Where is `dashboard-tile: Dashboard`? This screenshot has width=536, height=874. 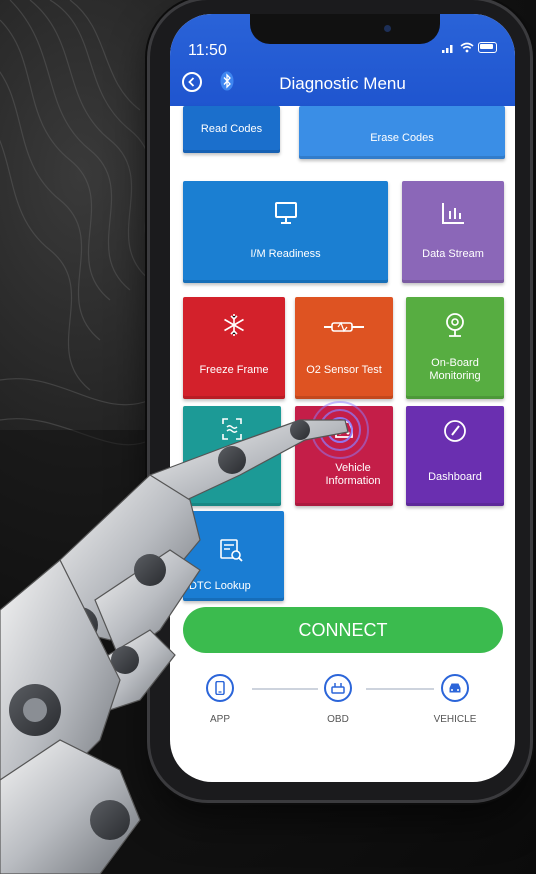
dashboard-tile: Dashboard is located at coordinates (455, 456).